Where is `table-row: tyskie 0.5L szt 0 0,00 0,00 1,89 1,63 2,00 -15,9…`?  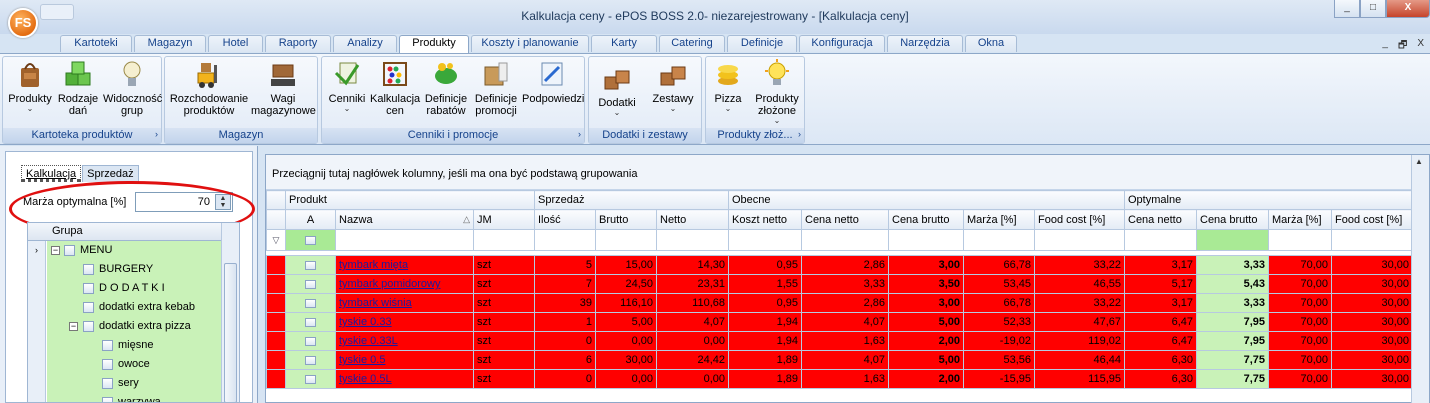
table-row: tyskie 0.5L szt 0 0,00 0,00 1,89 1,63 2,00 -15,9… is located at coordinates (839, 379).